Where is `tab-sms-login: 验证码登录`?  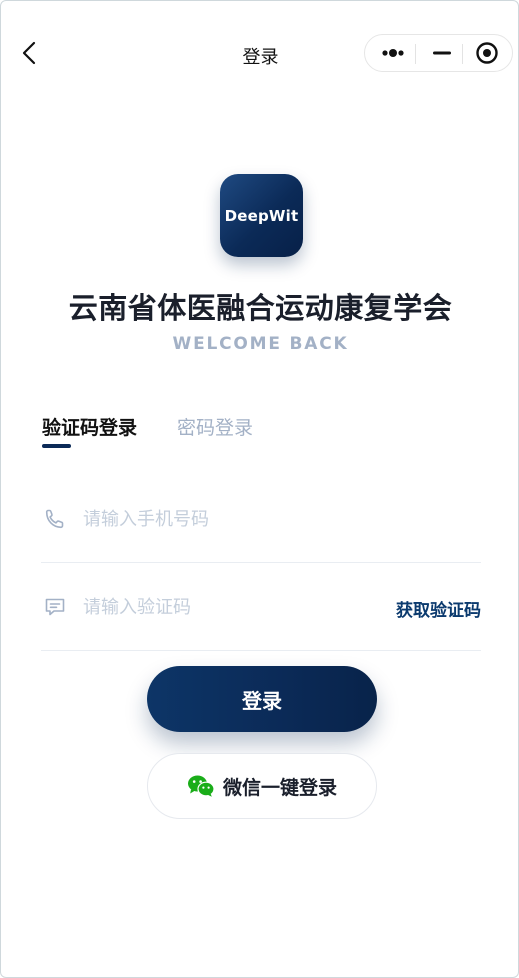 tab-sms-login: 验证码登录 is located at coordinates (89, 426).